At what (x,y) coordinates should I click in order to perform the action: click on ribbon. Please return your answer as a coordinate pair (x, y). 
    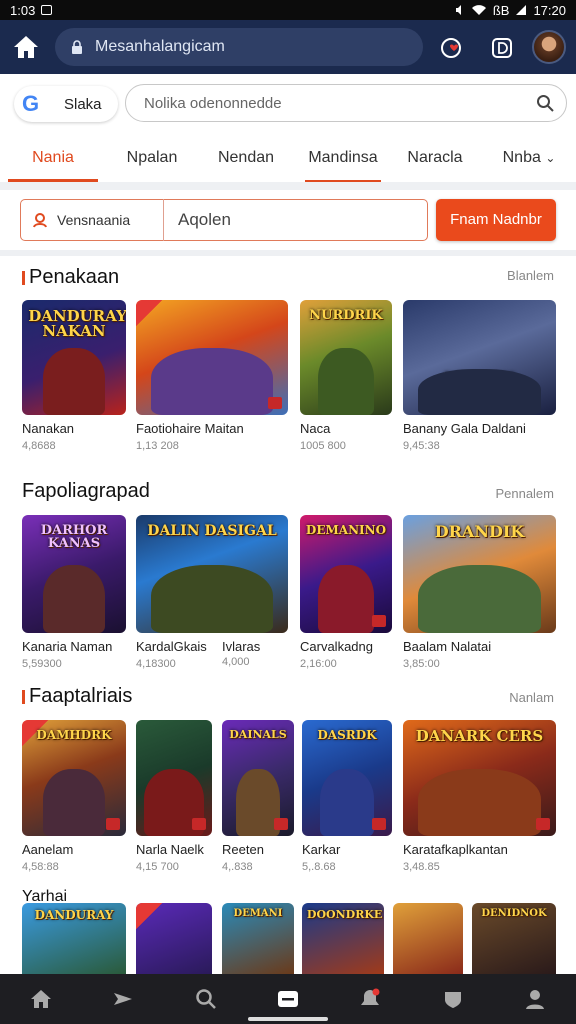
    Looking at the image, I should click on (149, 313).